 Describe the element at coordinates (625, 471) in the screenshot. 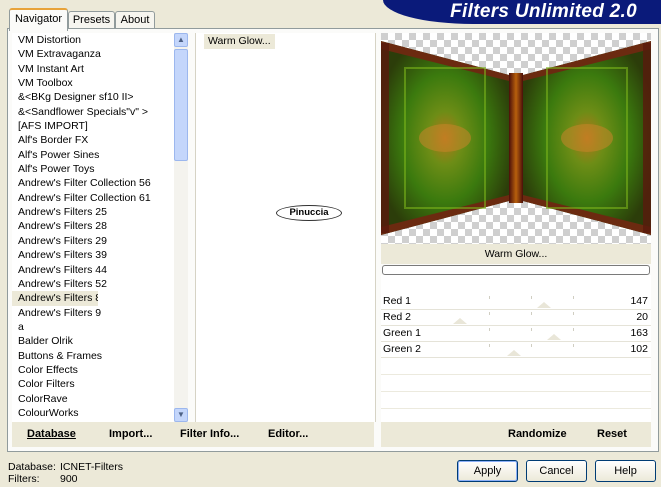

I see `help-button: Help` at that location.